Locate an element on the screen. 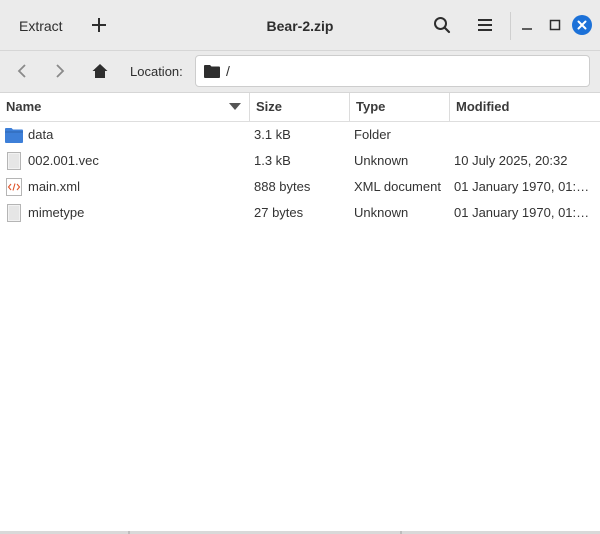  menu-icon is located at coordinates (485, 25).